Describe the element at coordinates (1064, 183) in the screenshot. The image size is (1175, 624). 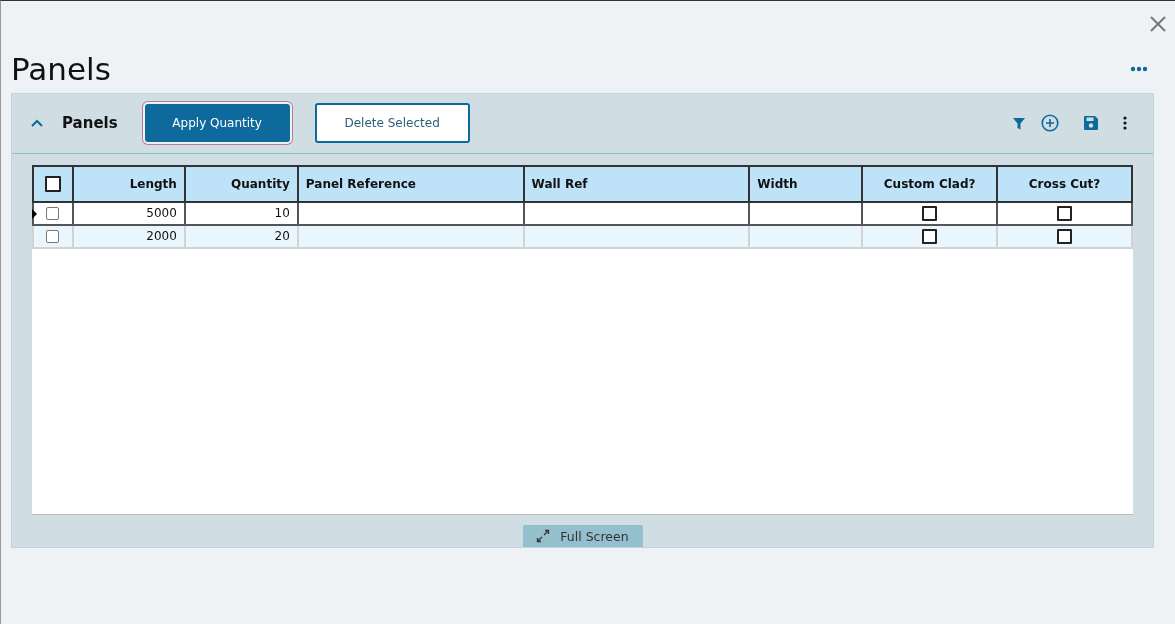
I see `column-header: Cross Cut?` at that location.